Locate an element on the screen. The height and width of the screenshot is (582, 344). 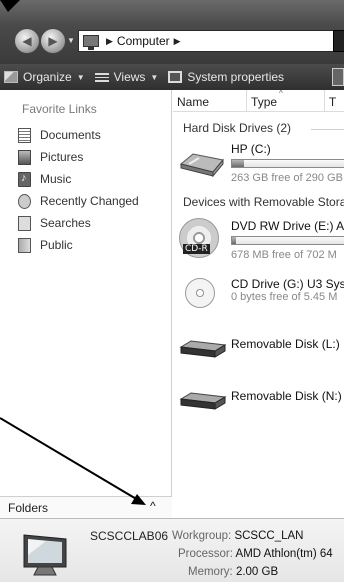
command-toolbar: Organize ▼ Views ▼ System properties is located at coordinates (172, 77).